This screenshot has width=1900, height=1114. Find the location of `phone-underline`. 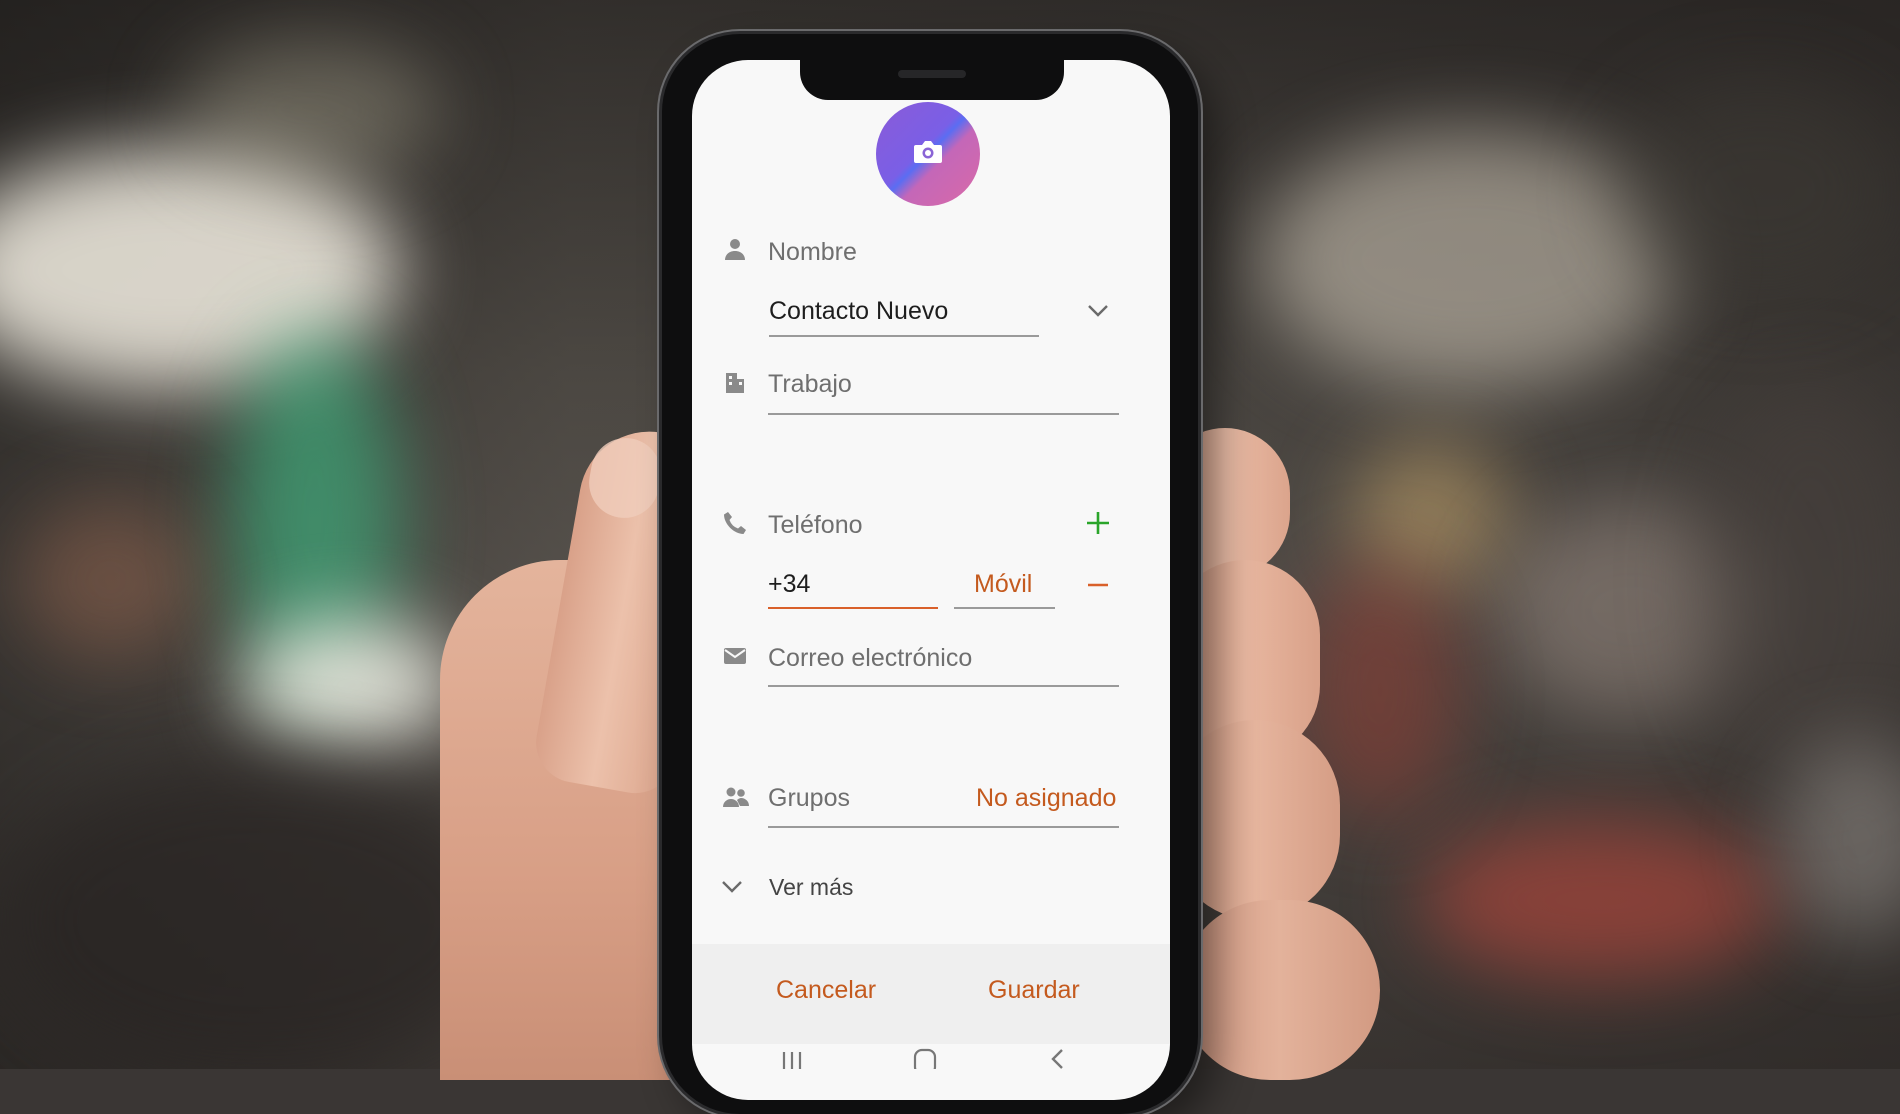

phone-underline is located at coordinates (853, 608).